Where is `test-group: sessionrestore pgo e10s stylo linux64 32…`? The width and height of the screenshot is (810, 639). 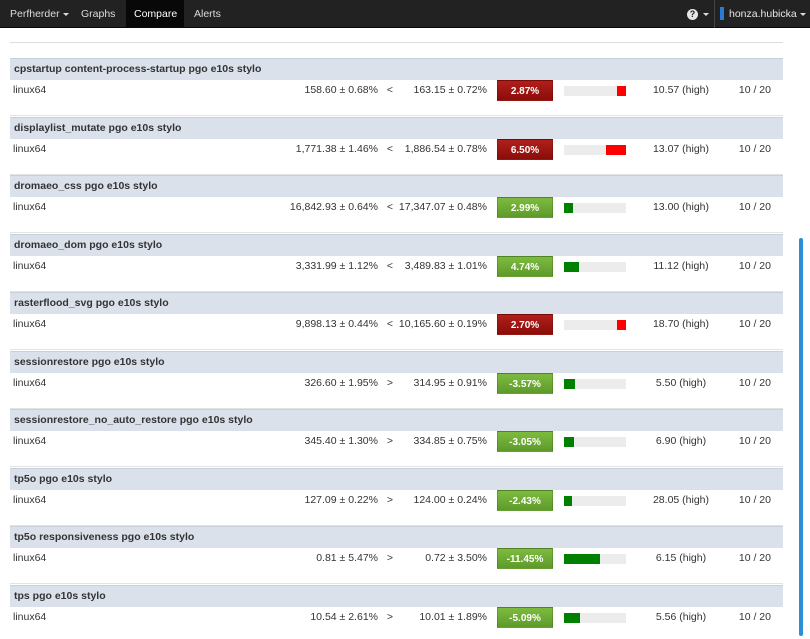
test-group: sessionrestore pgo e10s stylo linux64 32… is located at coordinates (396, 380).